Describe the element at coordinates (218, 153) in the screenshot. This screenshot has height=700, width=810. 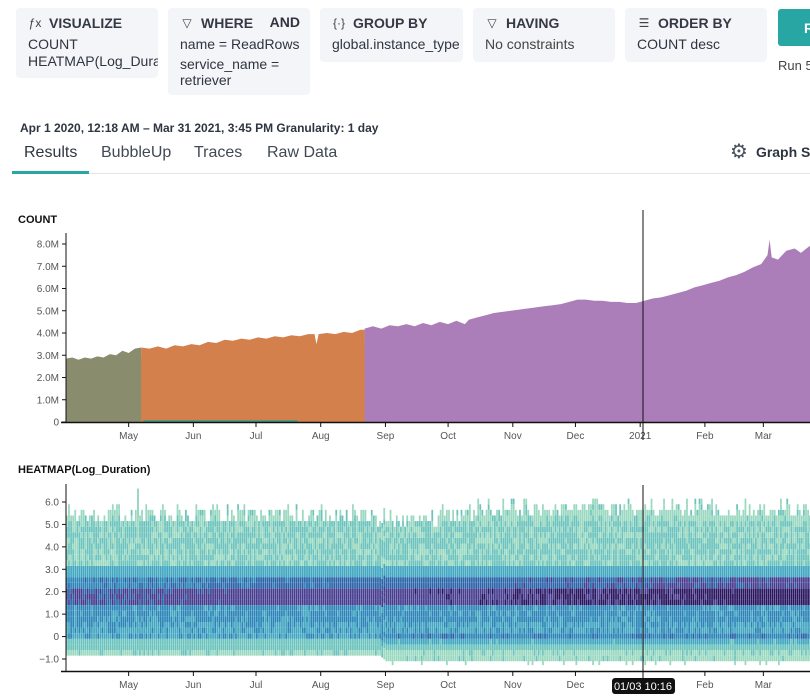
I see `tab-traces: Traces` at that location.